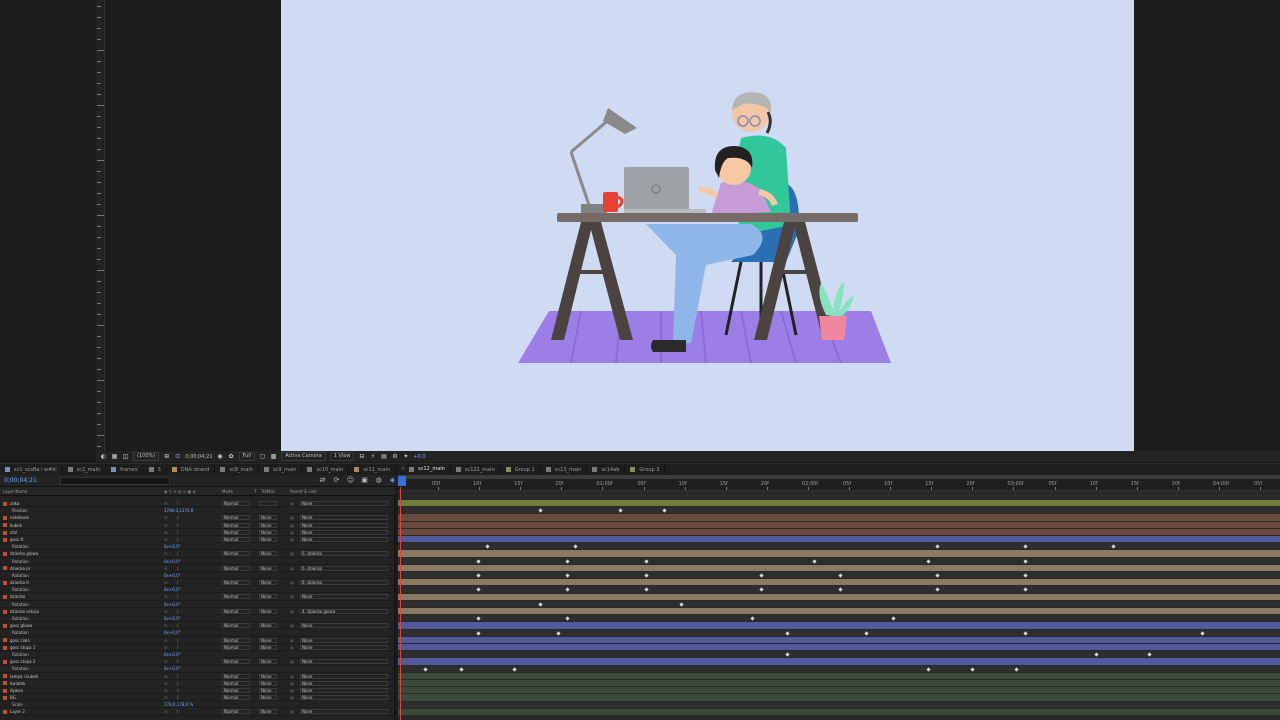 Image resolution: width=1280 pixels, height=720 pixels. I want to click on layer-row: kubek ☉ / Normal None ◎ None, so click(197, 525).